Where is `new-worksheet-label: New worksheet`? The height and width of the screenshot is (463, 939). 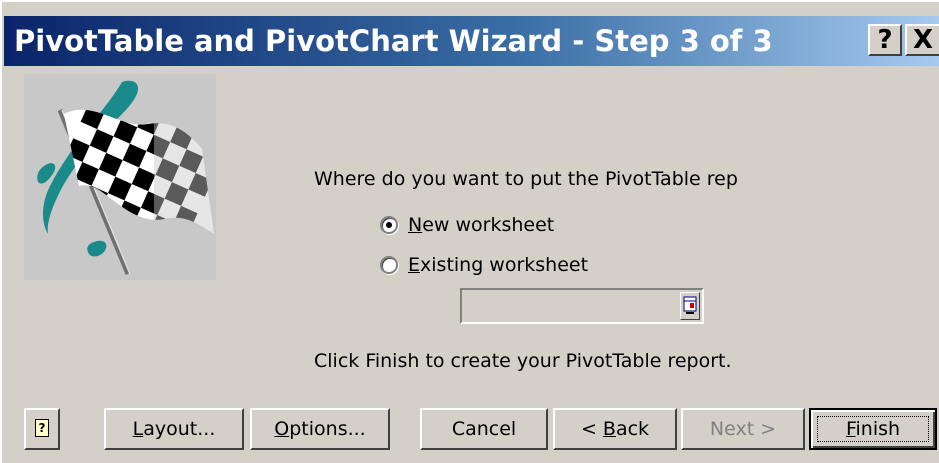
new-worksheet-label: New worksheet is located at coordinates (481, 225).